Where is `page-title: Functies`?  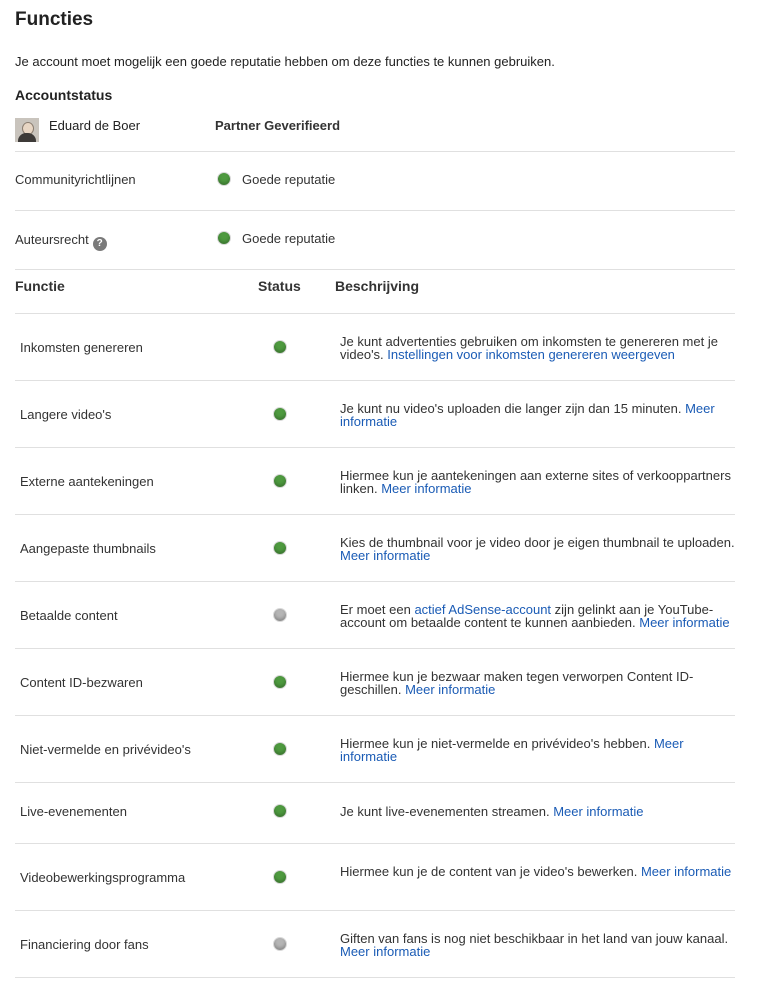 page-title: Functies is located at coordinates (54, 19).